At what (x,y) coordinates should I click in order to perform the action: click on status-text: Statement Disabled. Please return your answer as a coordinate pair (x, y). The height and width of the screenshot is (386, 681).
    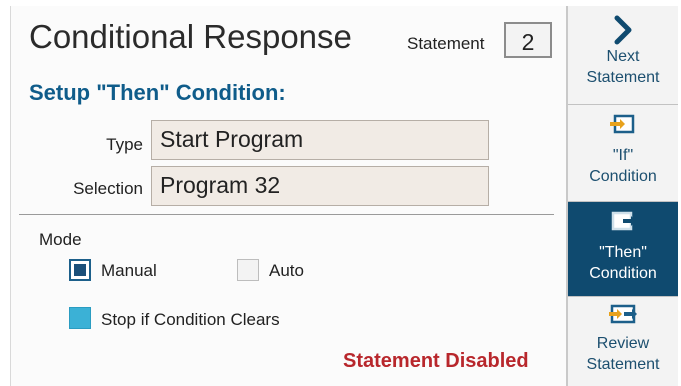
    Looking at the image, I should click on (436, 361).